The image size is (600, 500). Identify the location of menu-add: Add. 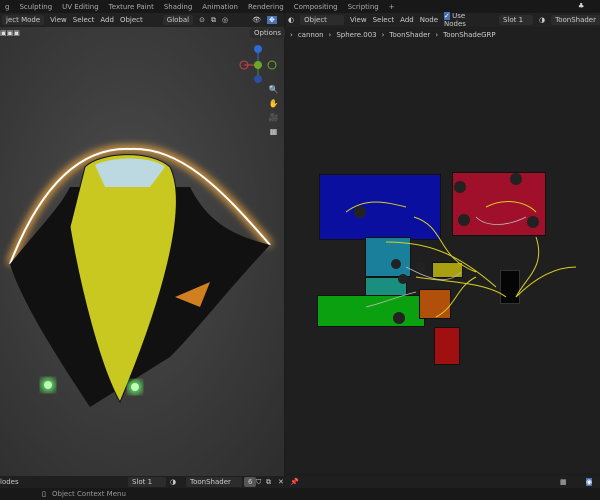
(107, 20).